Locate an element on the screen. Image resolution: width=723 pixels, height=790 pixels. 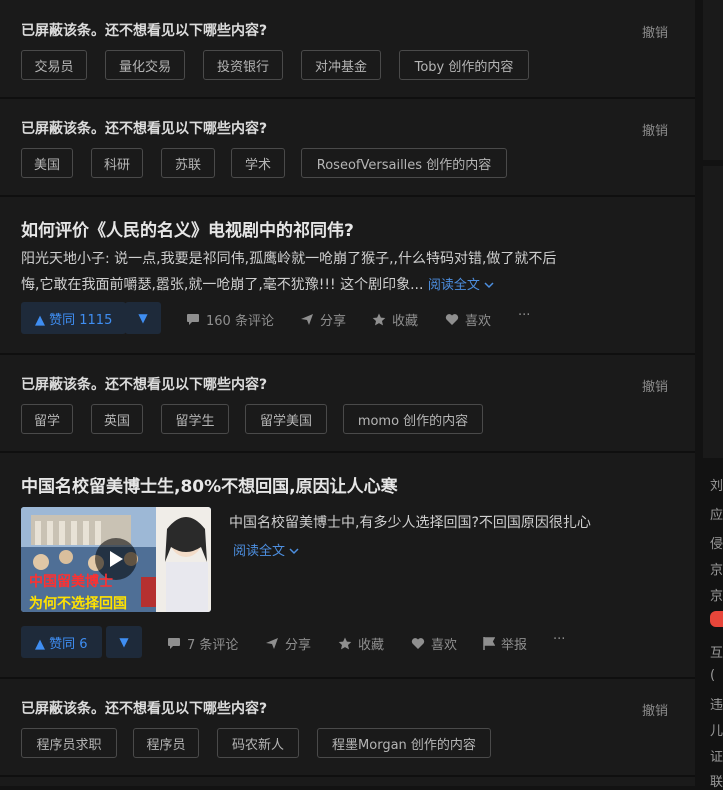
sidebar-text: ( is located at coordinates (713, 675).